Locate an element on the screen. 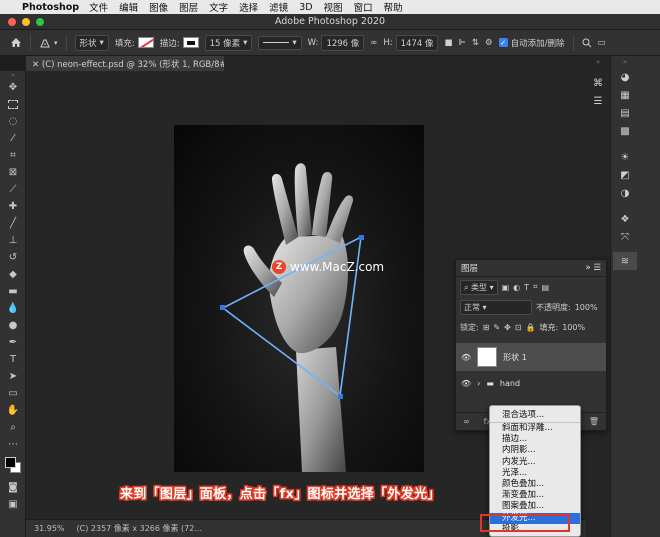 The width and height of the screenshot is (660, 537). search-icon is located at coordinates (587, 43).